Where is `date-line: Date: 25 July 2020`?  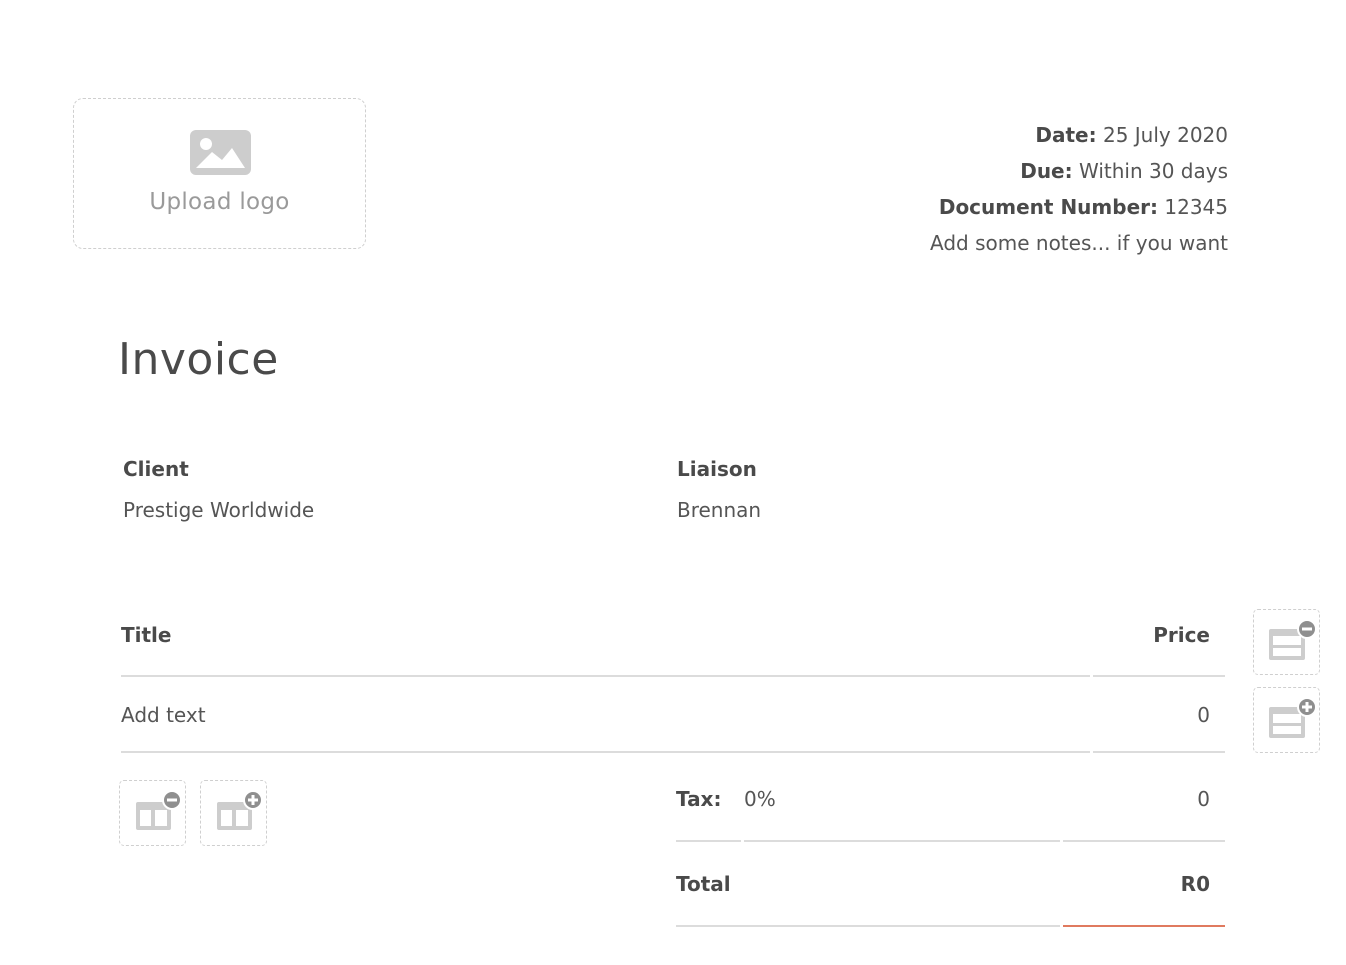 date-line: Date: 25 July 2020 is located at coordinates (1079, 135).